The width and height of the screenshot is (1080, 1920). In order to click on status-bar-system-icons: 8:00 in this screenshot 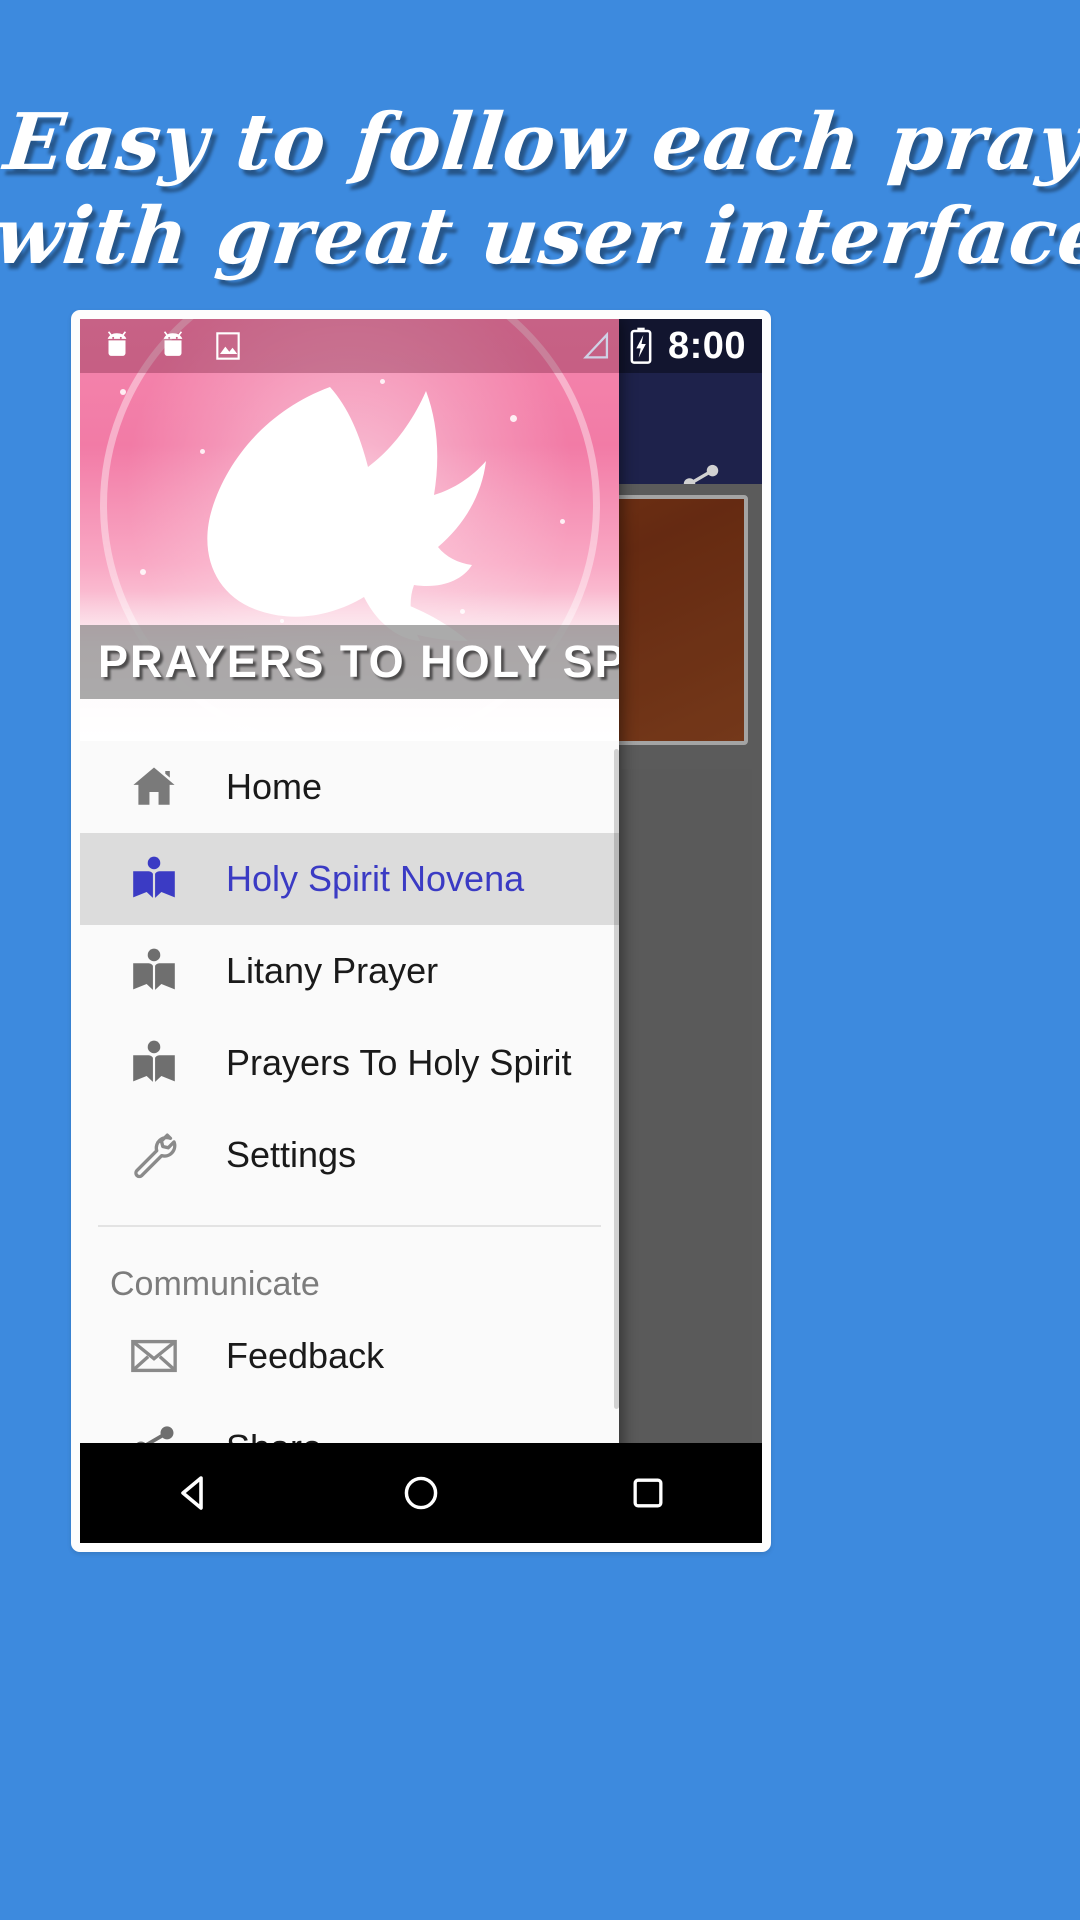, I will do `click(671, 346)`.